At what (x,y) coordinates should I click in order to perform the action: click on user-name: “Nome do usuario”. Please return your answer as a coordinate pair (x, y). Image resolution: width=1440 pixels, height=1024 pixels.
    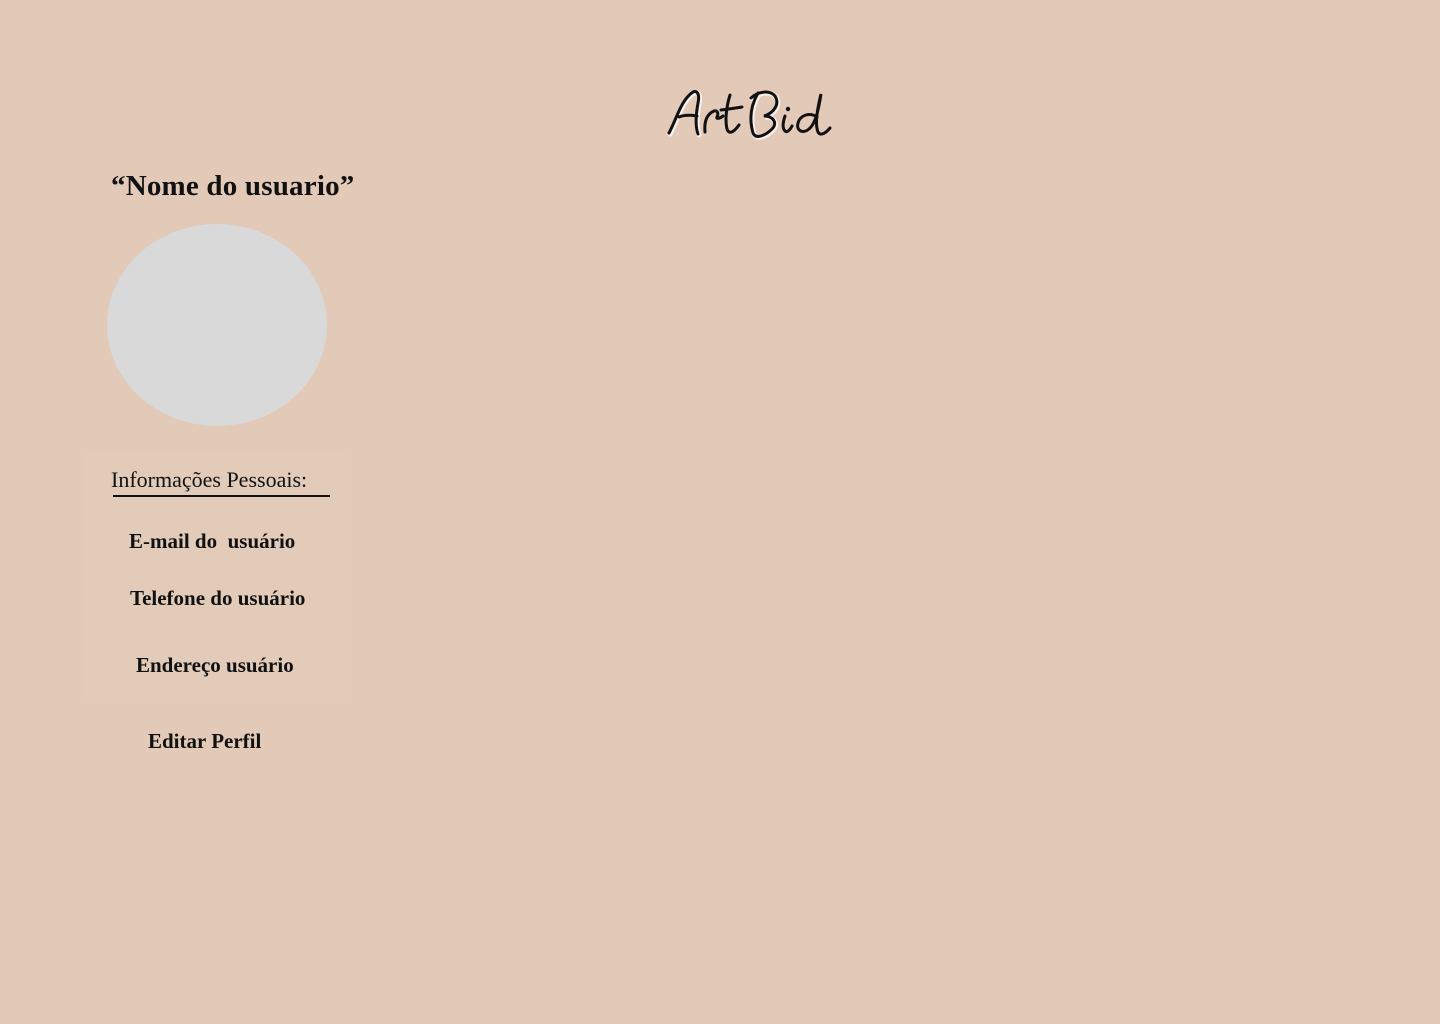
    Looking at the image, I should click on (233, 186).